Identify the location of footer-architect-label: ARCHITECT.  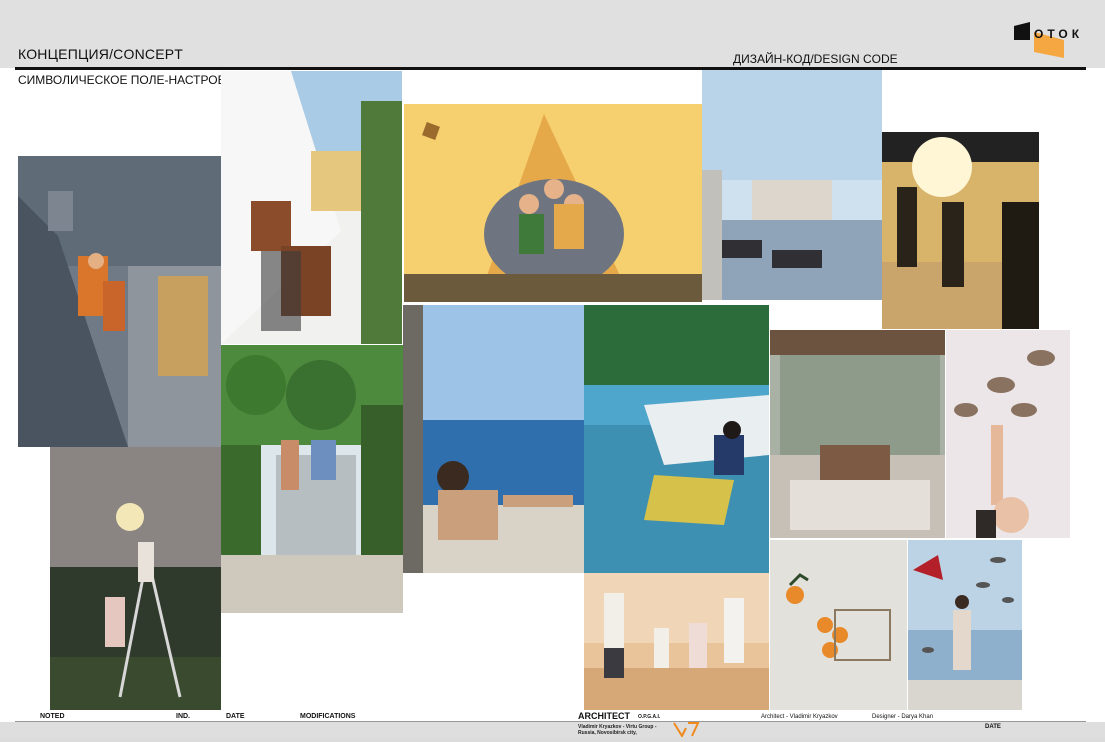
(604, 716).